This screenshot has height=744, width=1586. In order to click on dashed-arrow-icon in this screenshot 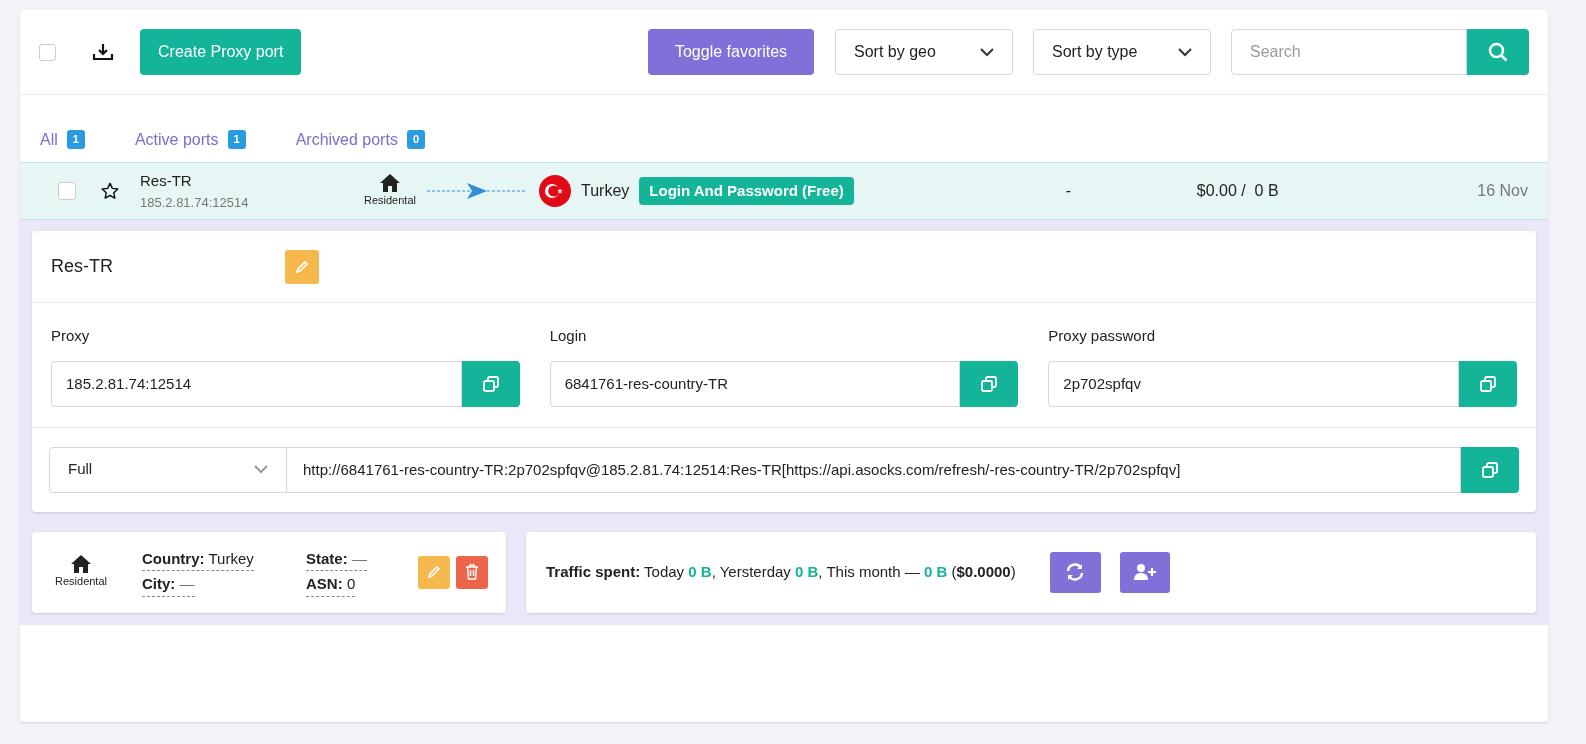, I will do `click(477, 191)`.